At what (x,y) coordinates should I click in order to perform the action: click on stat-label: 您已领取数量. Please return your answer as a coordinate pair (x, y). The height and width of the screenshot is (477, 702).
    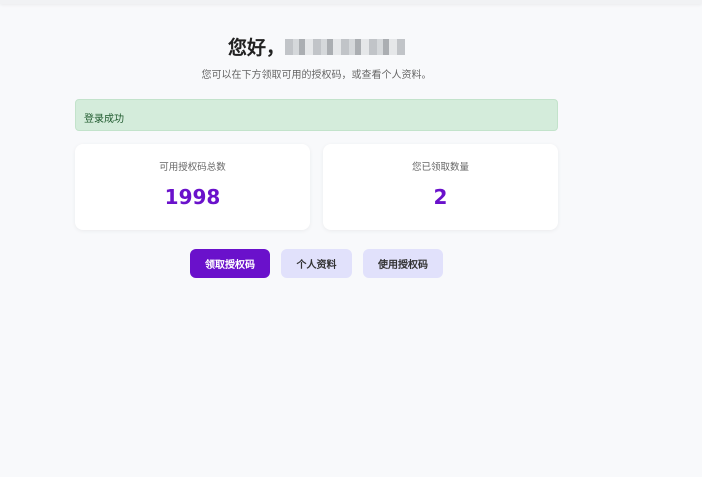
    Looking at the image, I should click on (440, 167).